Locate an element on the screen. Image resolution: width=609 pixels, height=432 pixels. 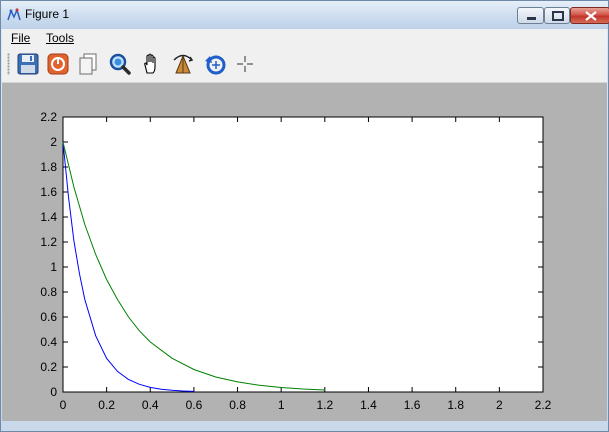
x-tick-label: 1.8 is located at coordinates (455, 405).